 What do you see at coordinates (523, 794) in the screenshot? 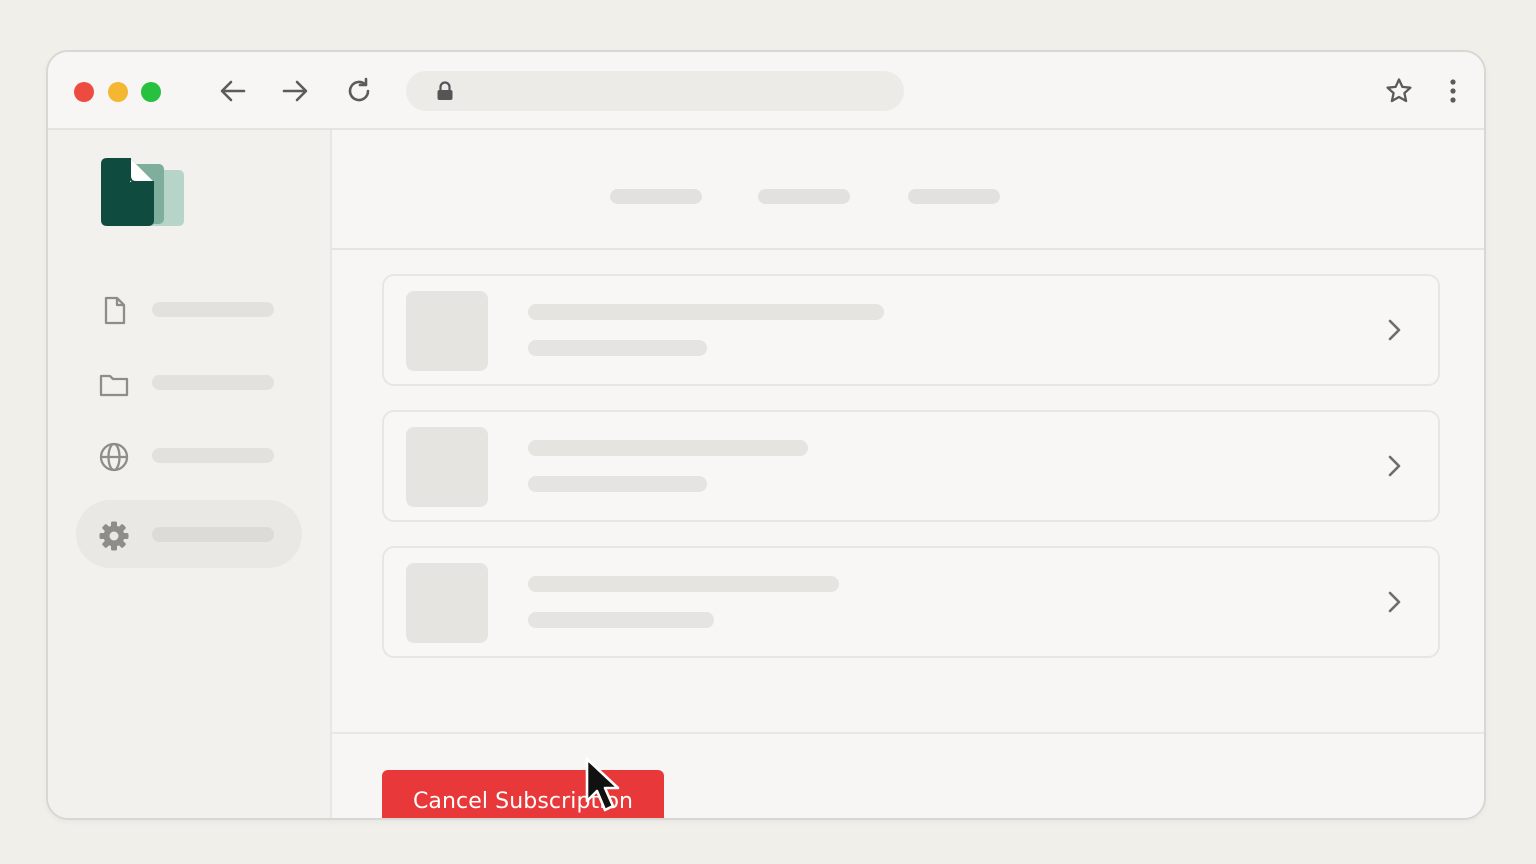
I see `cancel-subscription-button: Cancel Subscription` at bounding box center [523, 794].